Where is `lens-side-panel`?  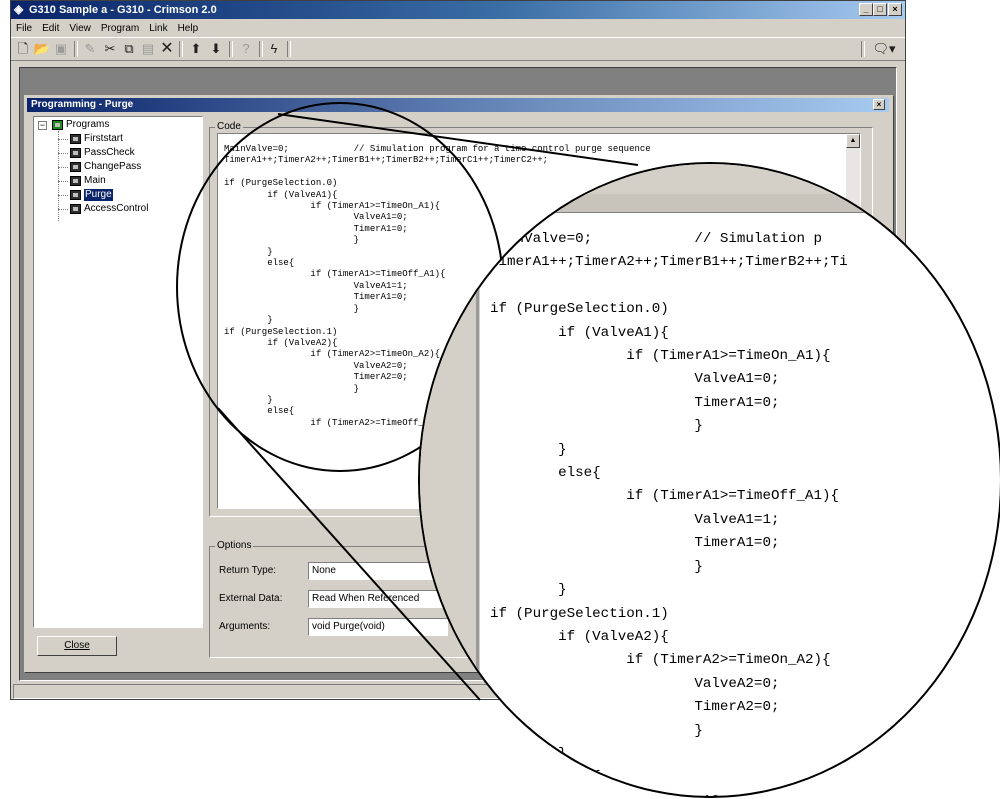 lens-side-panel is located at coordinates (450, 504).